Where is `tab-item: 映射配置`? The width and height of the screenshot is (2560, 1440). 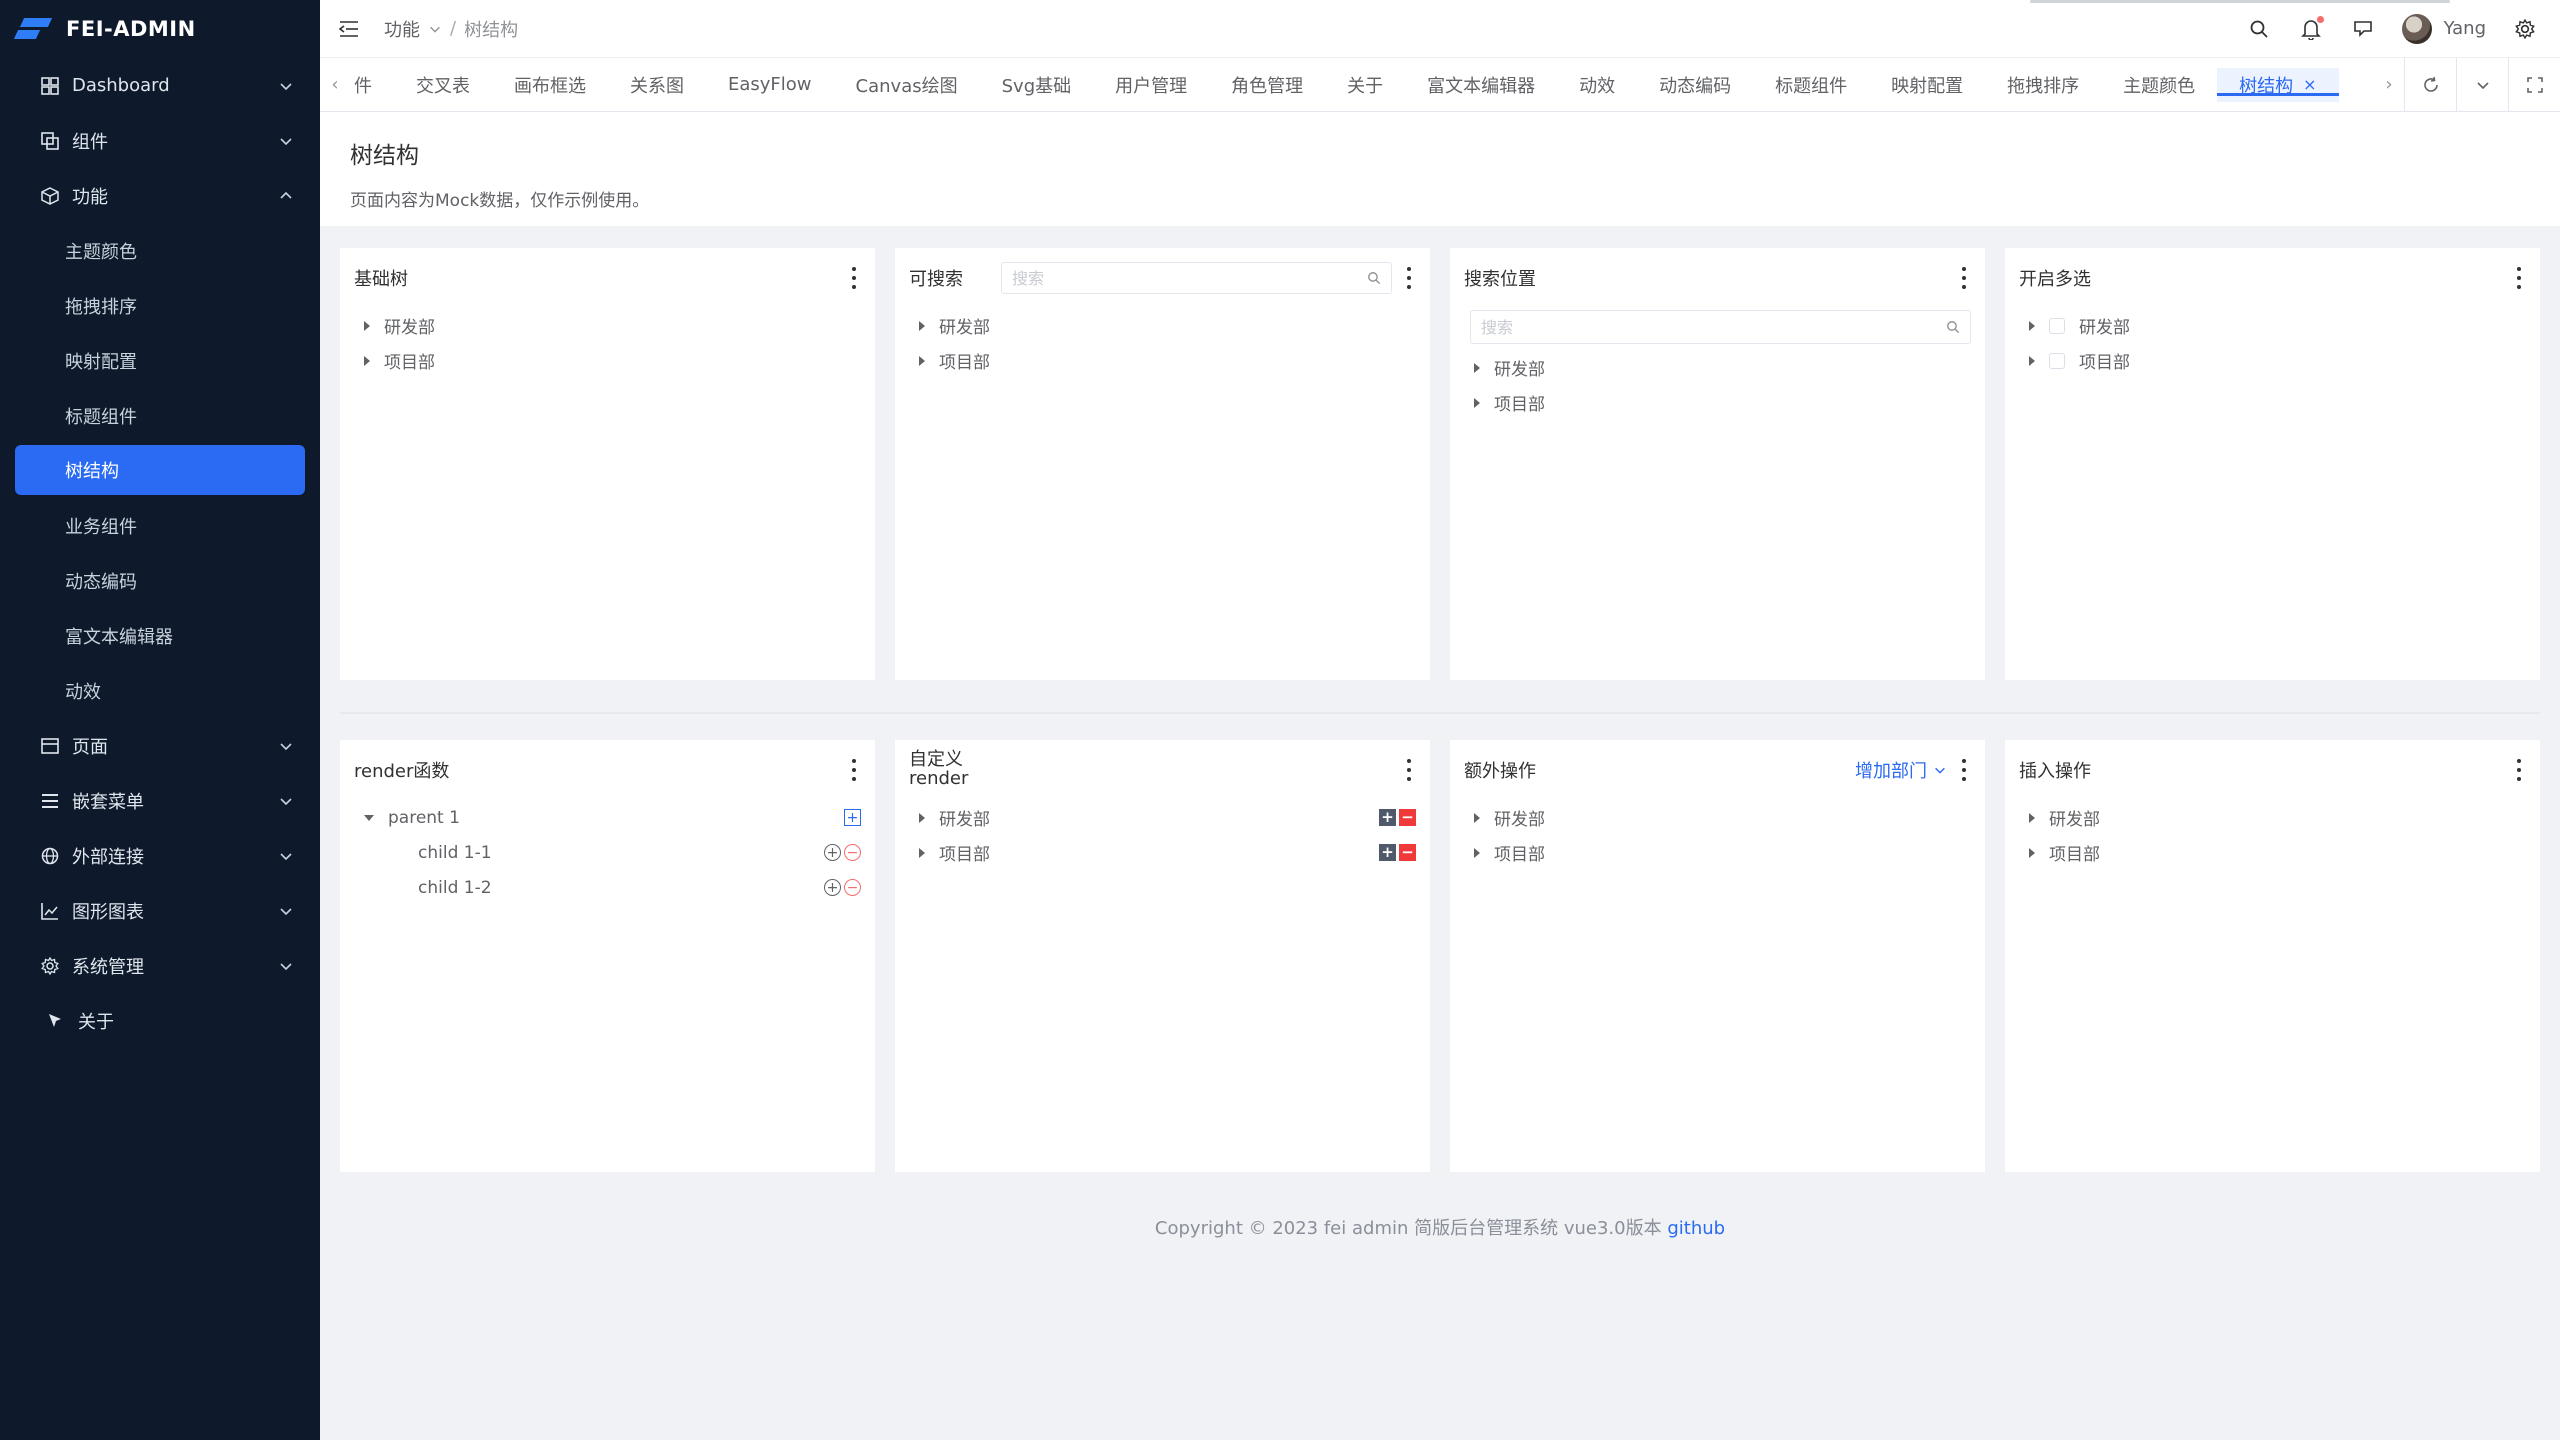
tab-item: 映射配置 is located at coordinates (1927, 84).